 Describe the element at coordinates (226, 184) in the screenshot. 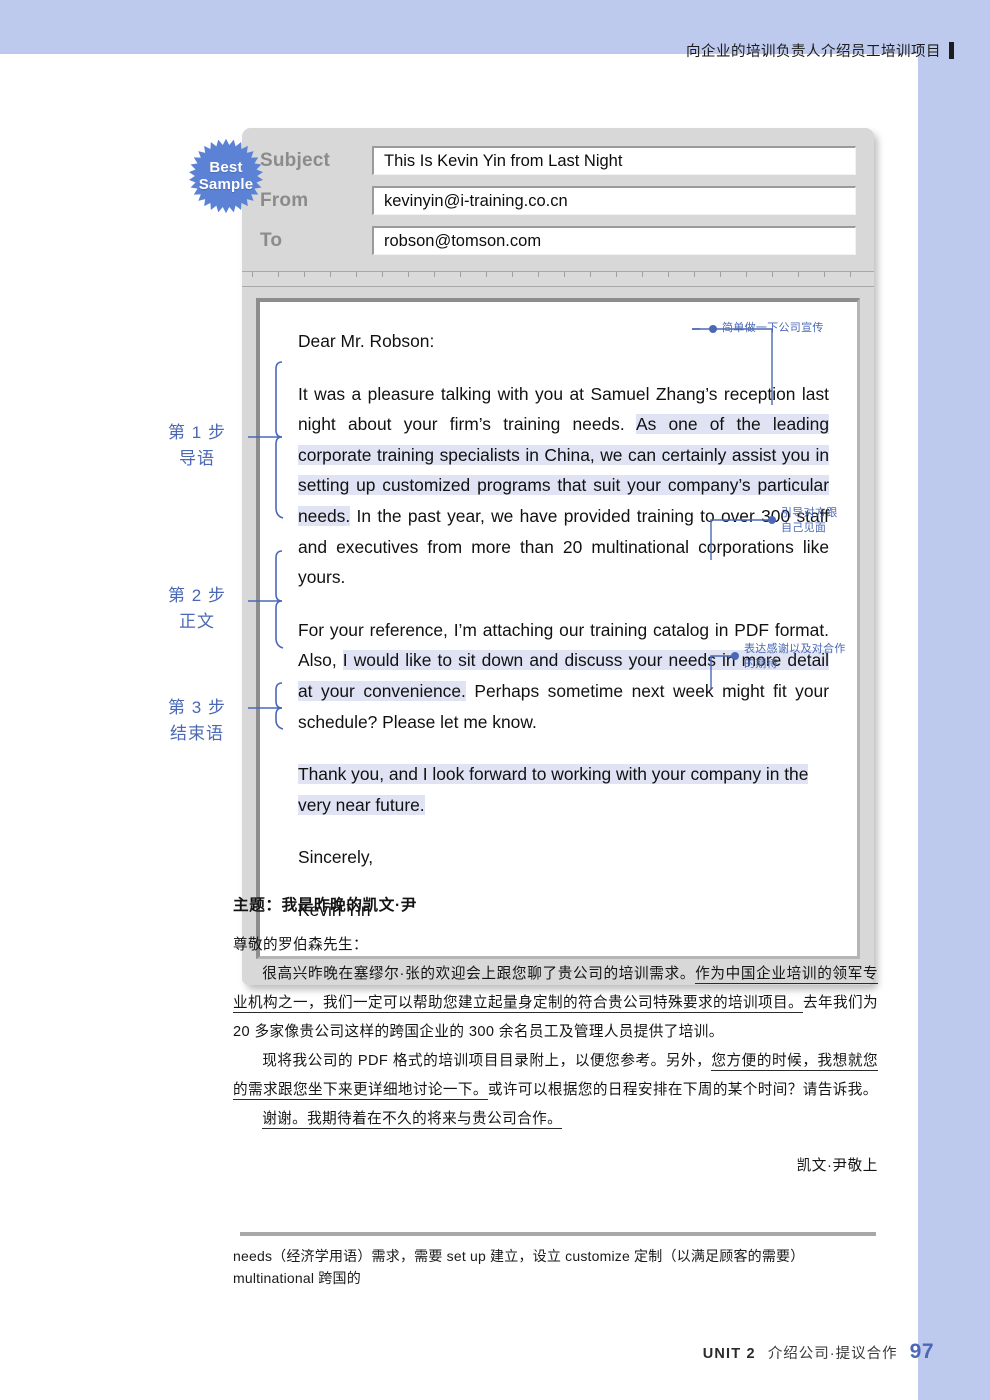

I see `badge-line-2: Sample` at that location.